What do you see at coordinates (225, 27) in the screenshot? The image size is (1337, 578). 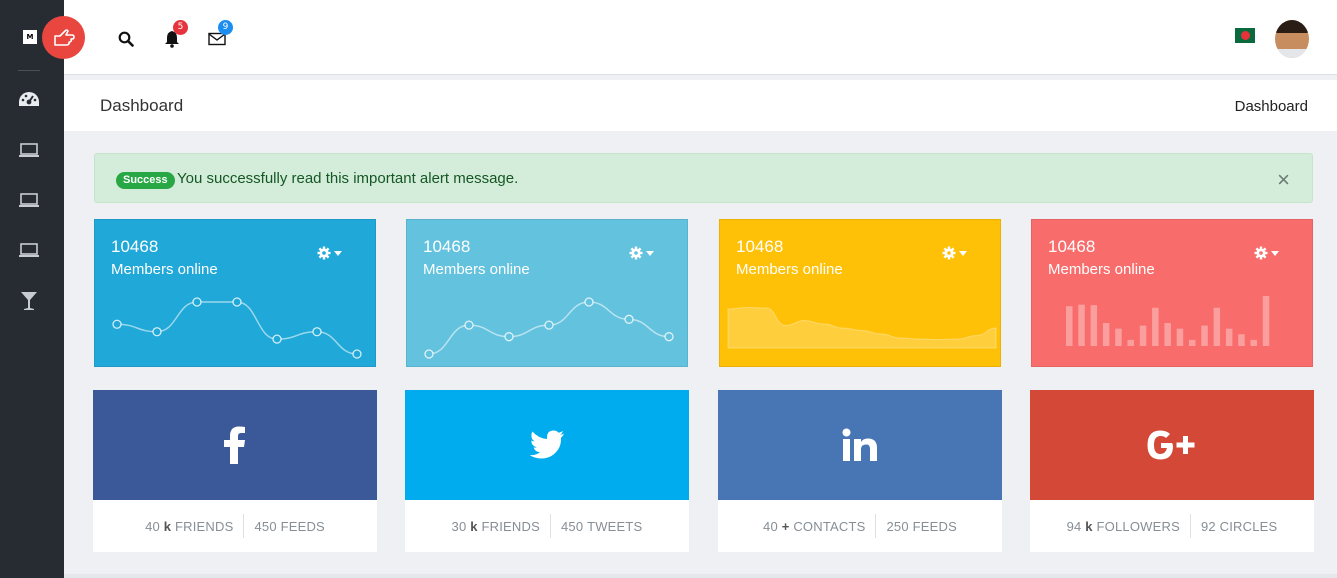 I see `message-count-badge: 9` at bounding box center [225, 27].